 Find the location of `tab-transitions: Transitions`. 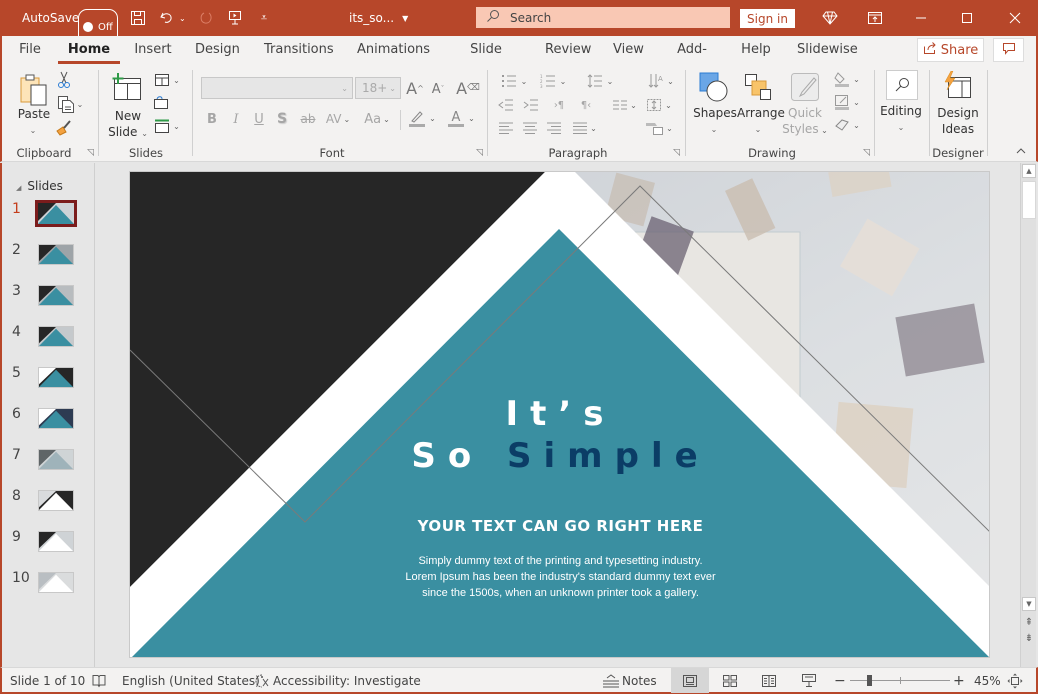

tab-transitions: Transitions is located at coordinates (299, 51).